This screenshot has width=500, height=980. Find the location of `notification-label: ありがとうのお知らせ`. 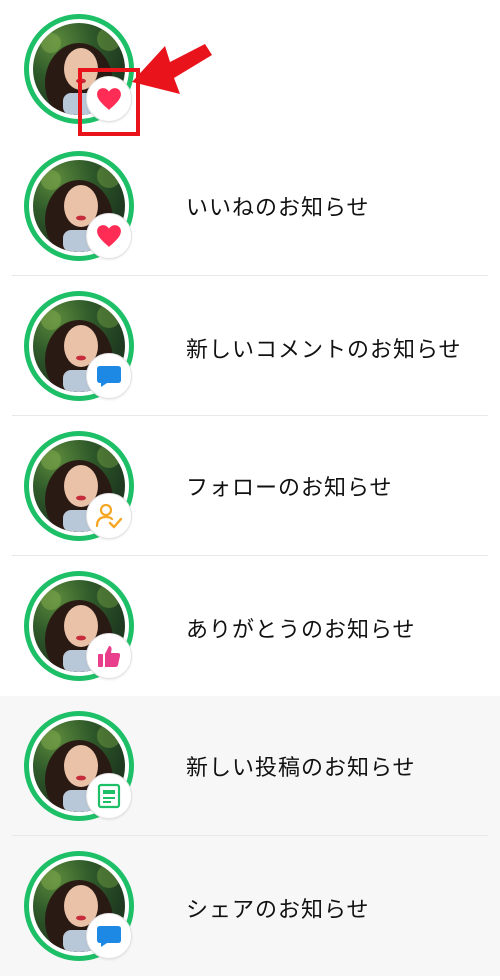

notification-label: ありがとうのお知らせ is located at coordinates (301, 630).